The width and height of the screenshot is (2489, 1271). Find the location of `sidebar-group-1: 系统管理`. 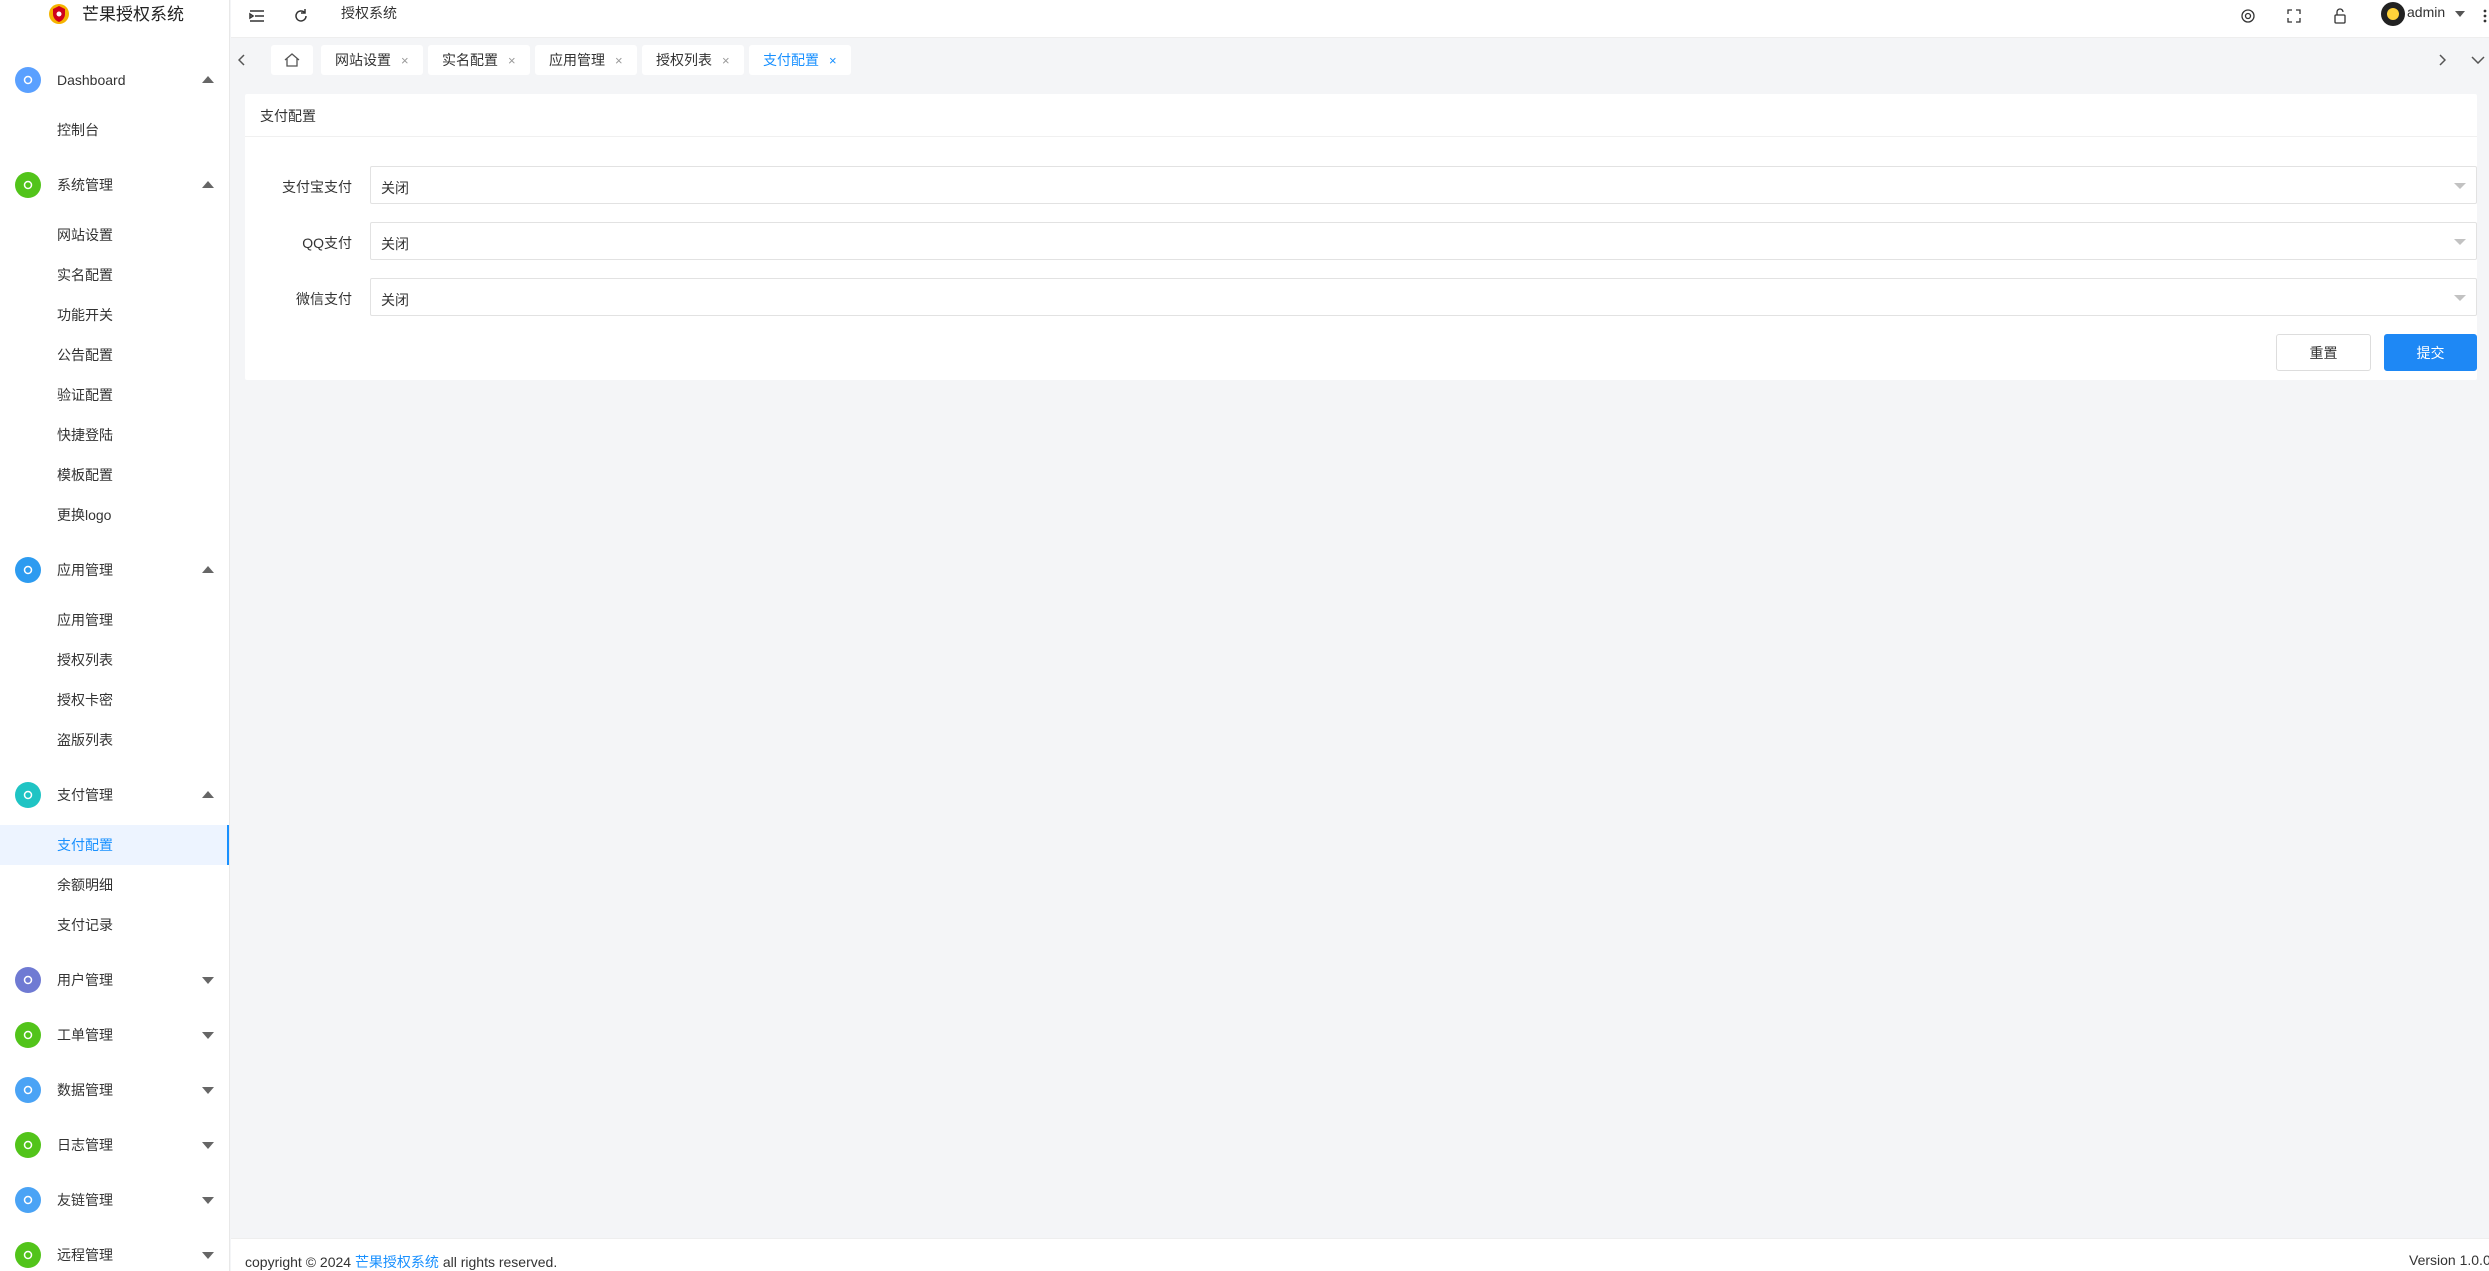

sidebar-group-1: 系统管理 is located at coordinates (114, 185).